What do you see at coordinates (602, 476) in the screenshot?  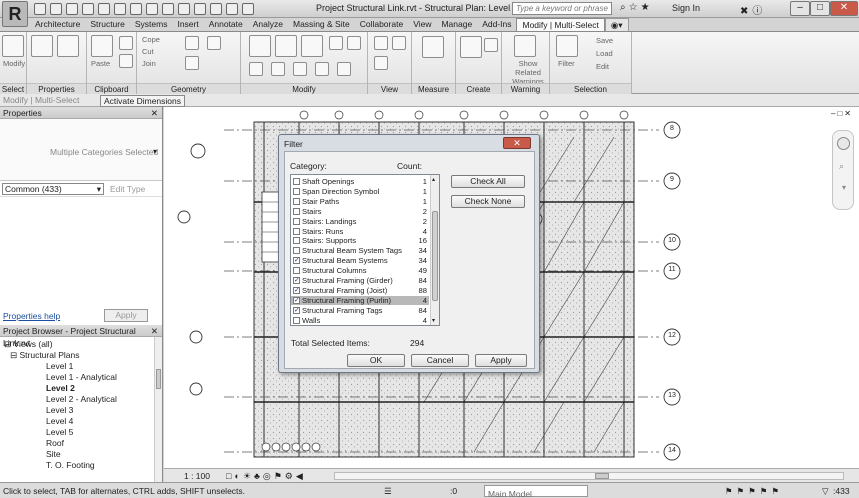 I see `horizontal-scroll-thumb` at bounding box center [602, 476].